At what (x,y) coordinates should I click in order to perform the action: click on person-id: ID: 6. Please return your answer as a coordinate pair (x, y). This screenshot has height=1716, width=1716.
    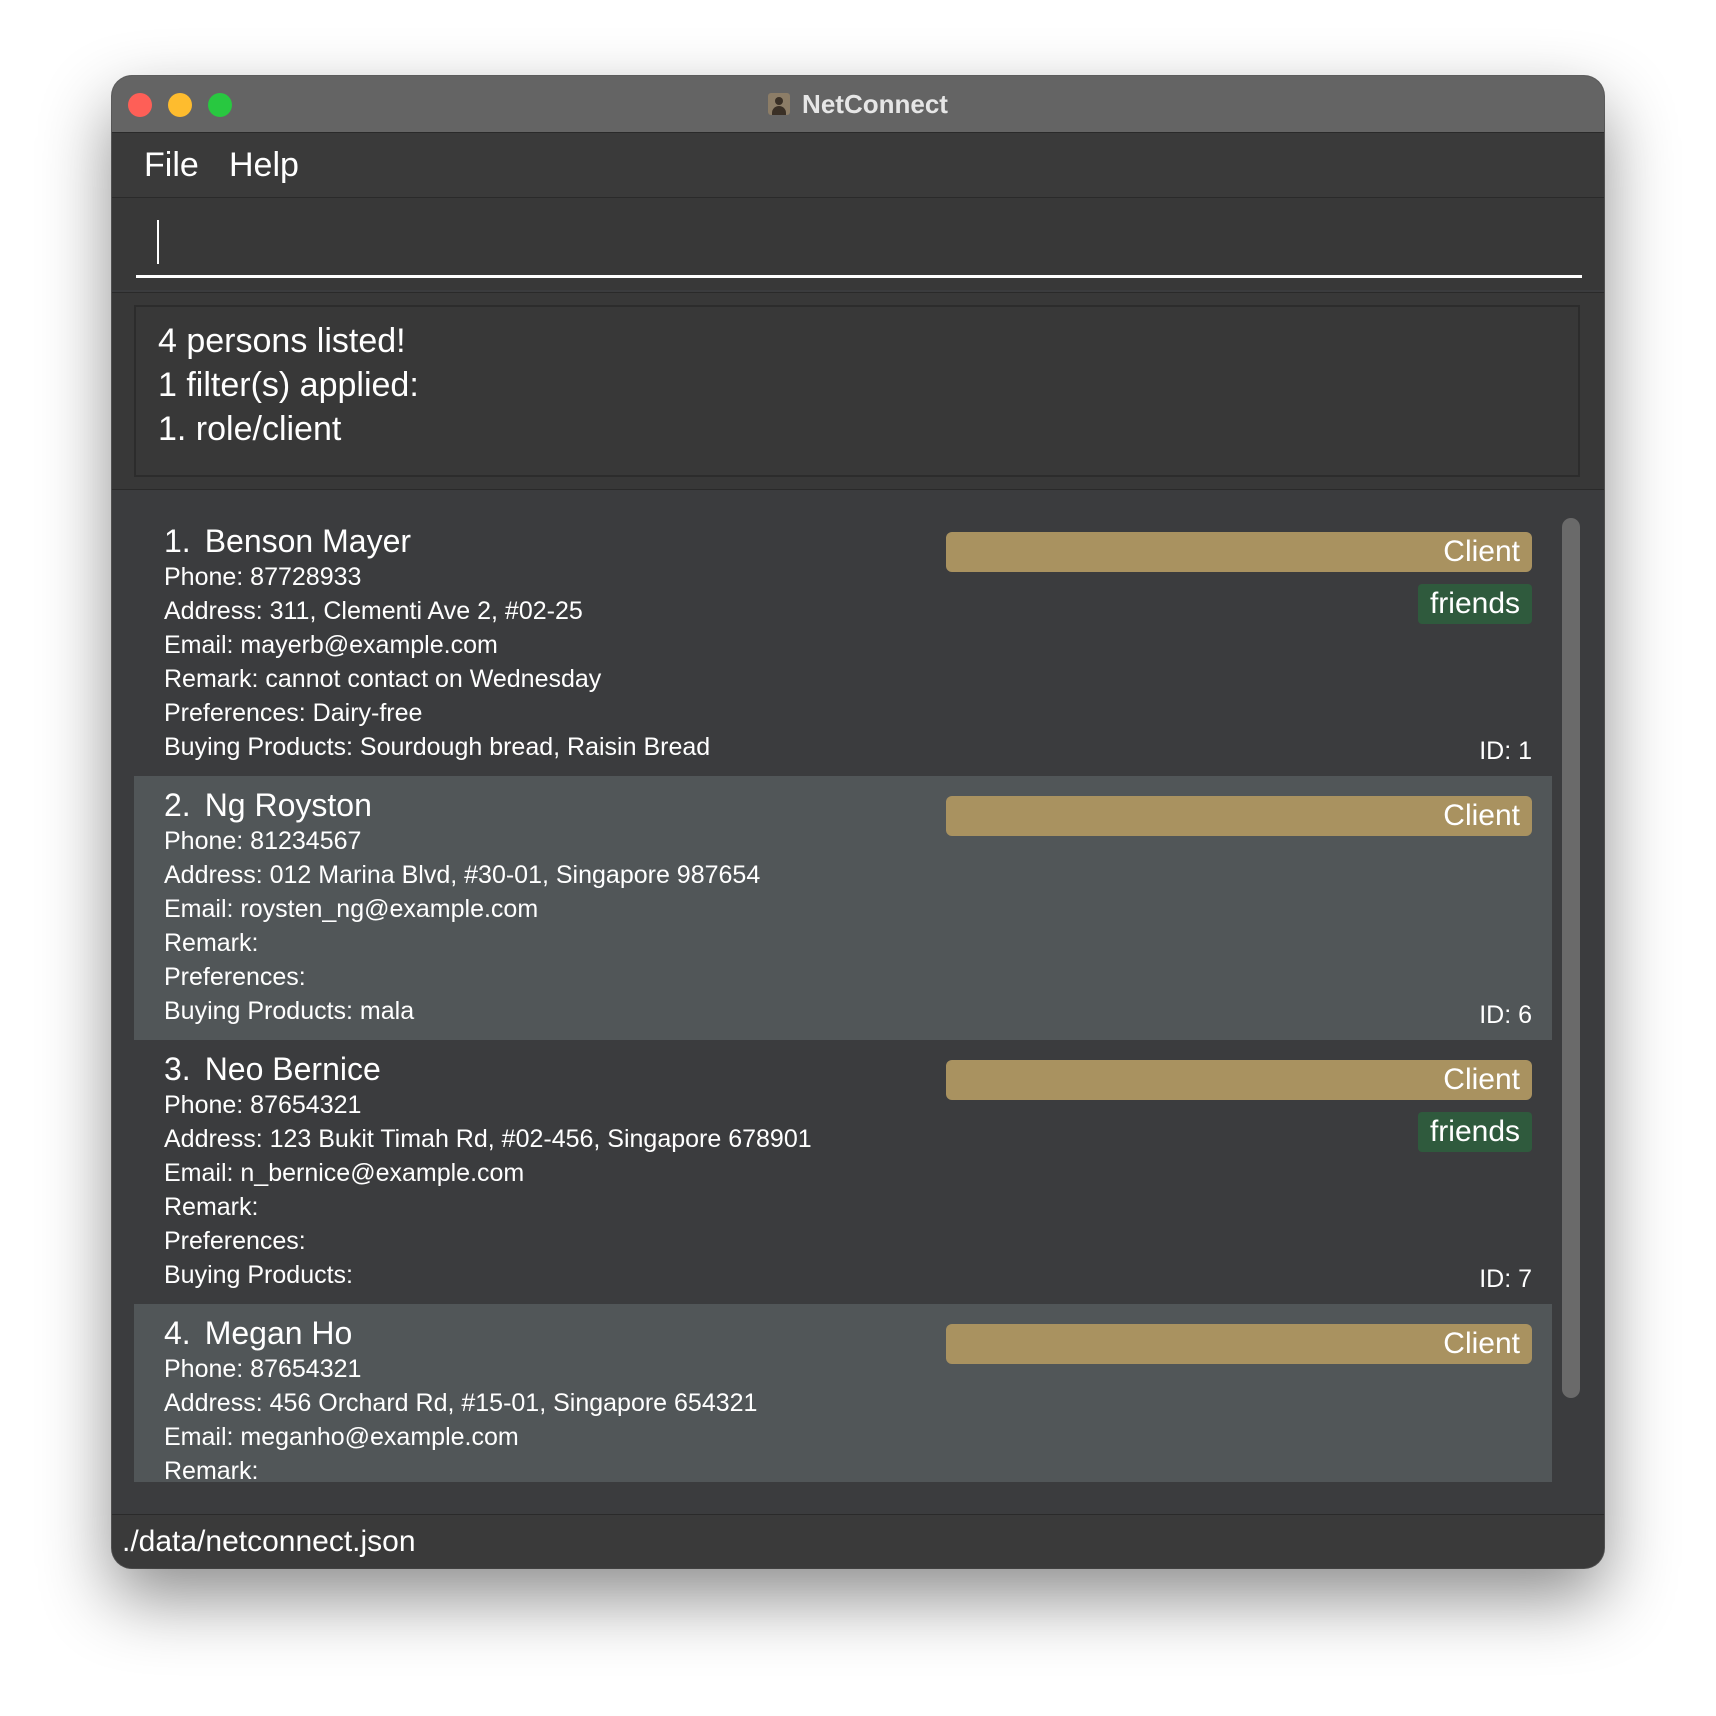
    Looking at the image, I should click on (1505, 1015).